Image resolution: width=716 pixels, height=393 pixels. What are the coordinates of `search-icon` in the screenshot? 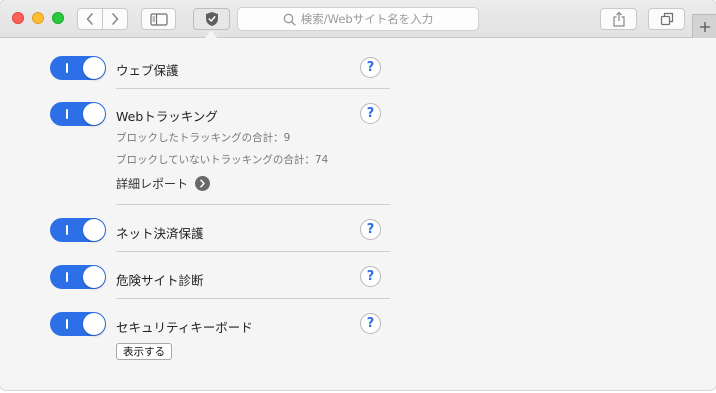 It's located at (289, 19).